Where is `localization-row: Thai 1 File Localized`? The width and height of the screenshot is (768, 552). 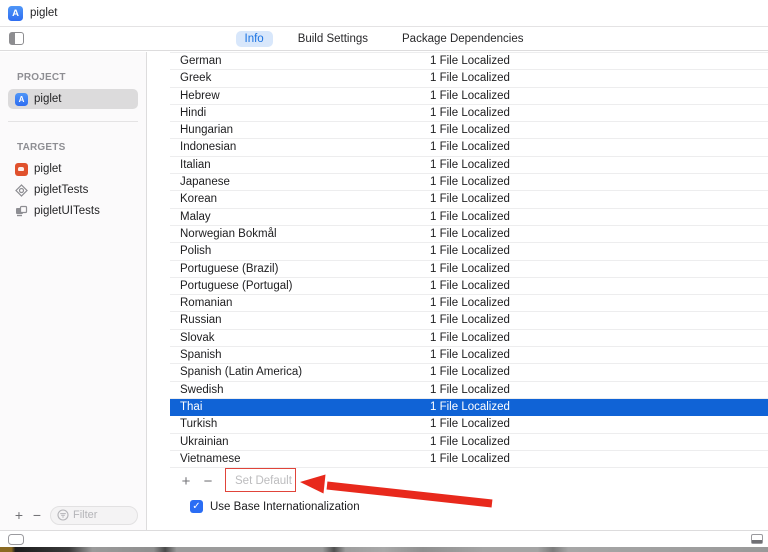
localization-row: Thai 1 File Localized is located at coordinates (469, 407).